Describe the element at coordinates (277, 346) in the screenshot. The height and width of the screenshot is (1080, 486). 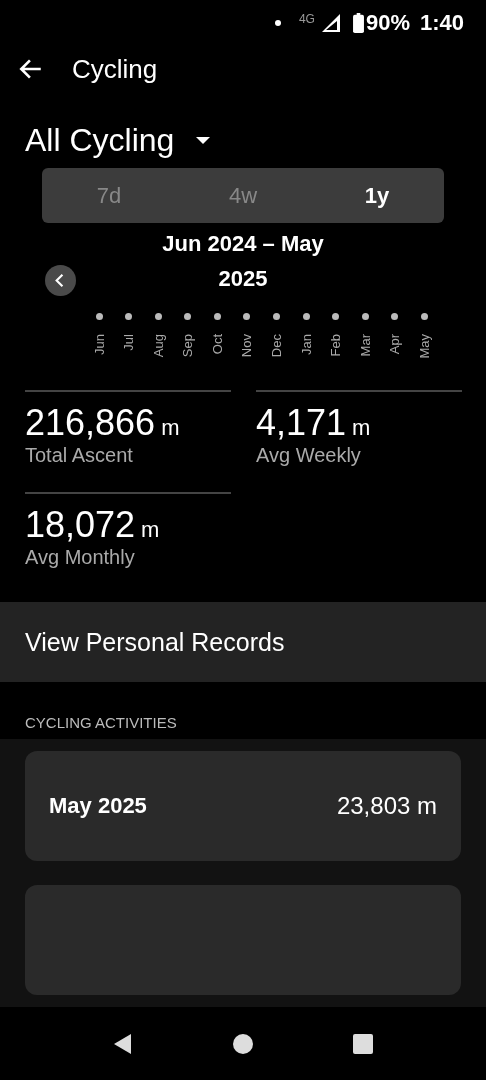
I see `month-label: Dec` at that location.